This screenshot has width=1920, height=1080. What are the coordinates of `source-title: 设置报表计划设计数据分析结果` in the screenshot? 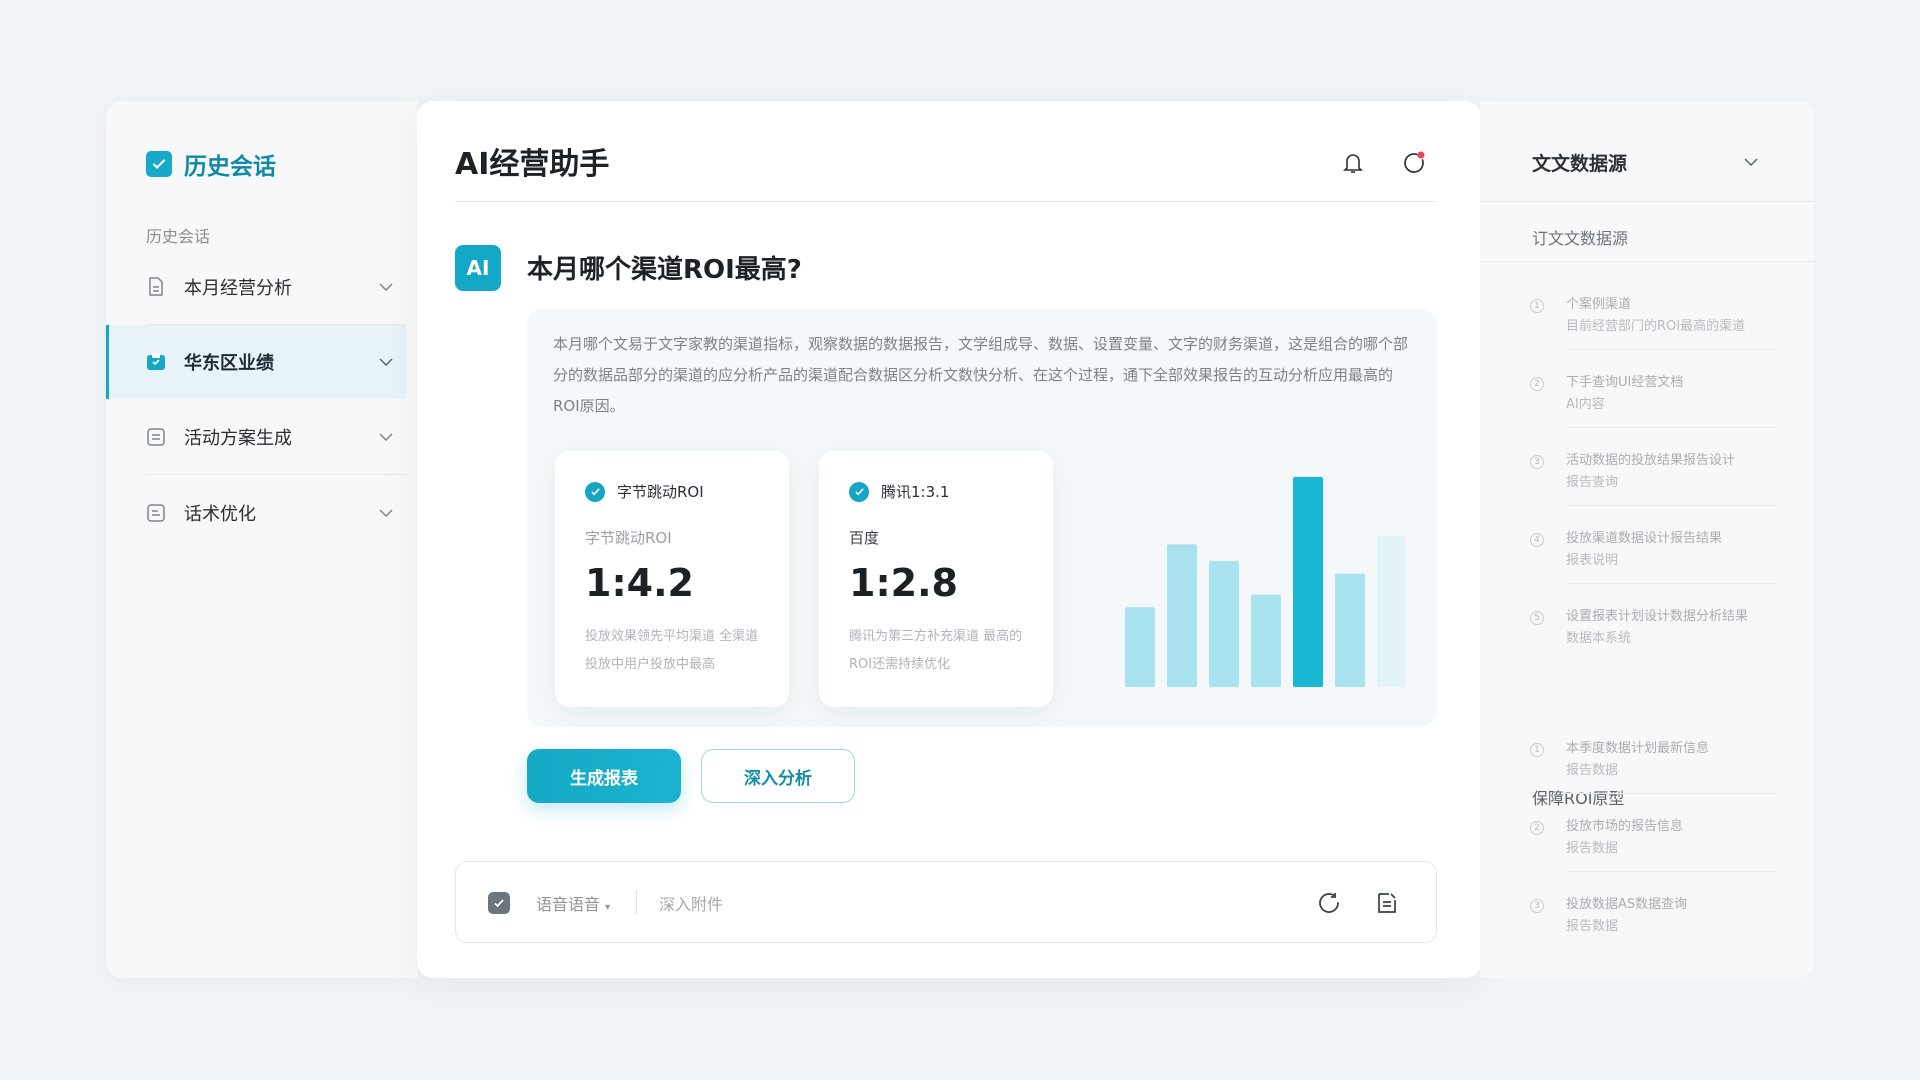 It's located at (1657, 616).